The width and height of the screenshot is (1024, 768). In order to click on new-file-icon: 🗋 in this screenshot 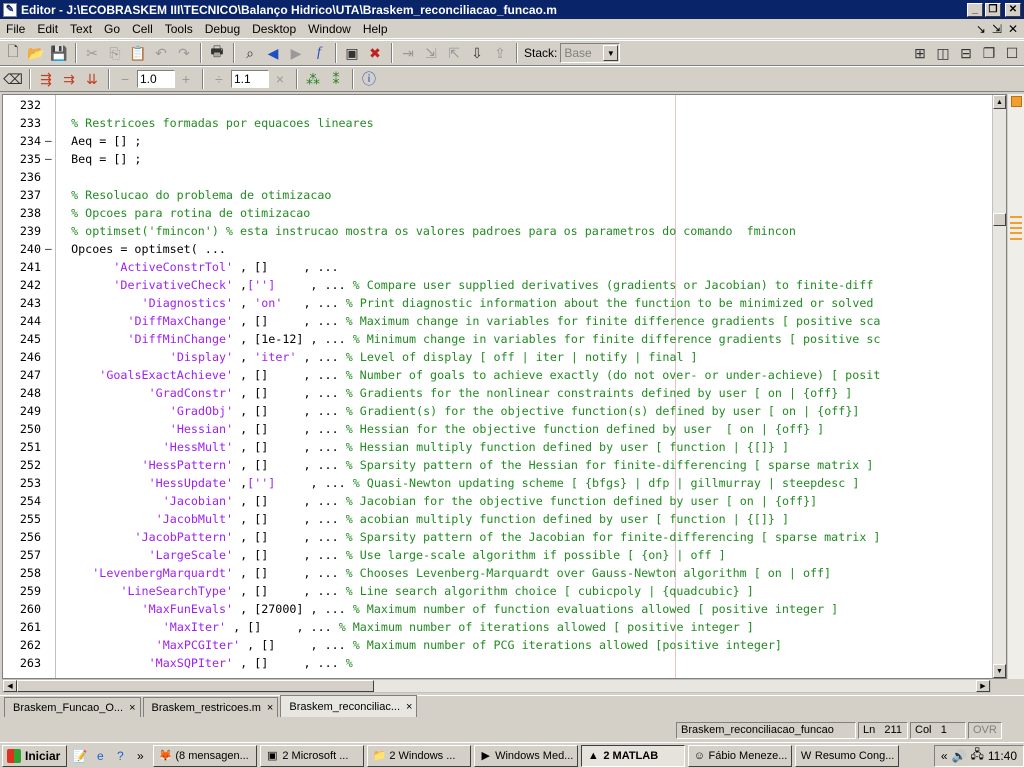, I will do `click(13, 53)`.